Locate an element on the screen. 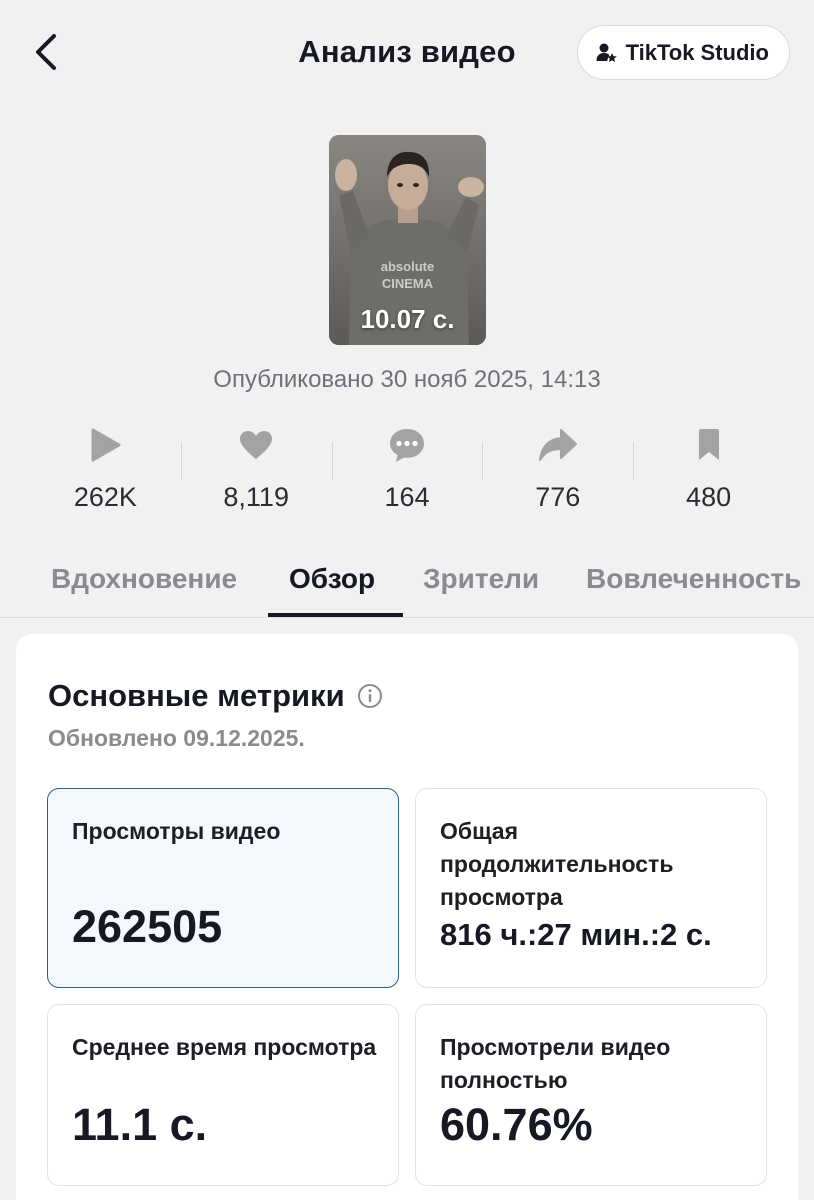 This screenshot has width=814, height=1200. stat-value: 8,119 is located at coordinates (256, 497).